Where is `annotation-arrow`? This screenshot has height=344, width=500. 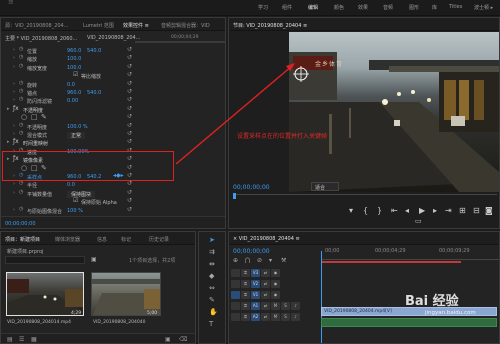
annotation-arrow is located at coordinates (235, 114).